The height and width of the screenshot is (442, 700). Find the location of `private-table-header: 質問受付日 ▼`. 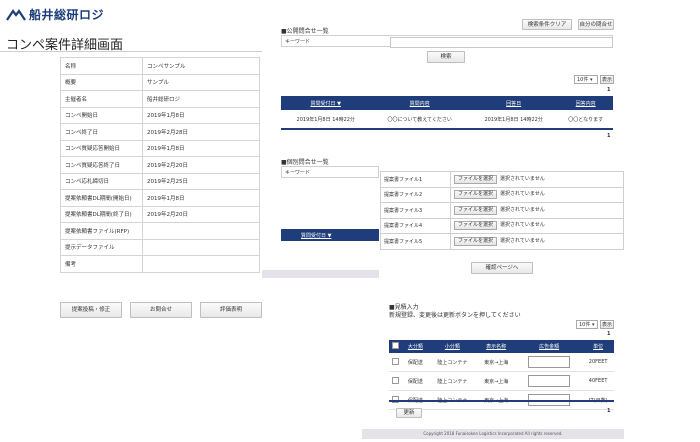

private-table-header: 質問受付日 ▼ is located at coordinates (330, 235).